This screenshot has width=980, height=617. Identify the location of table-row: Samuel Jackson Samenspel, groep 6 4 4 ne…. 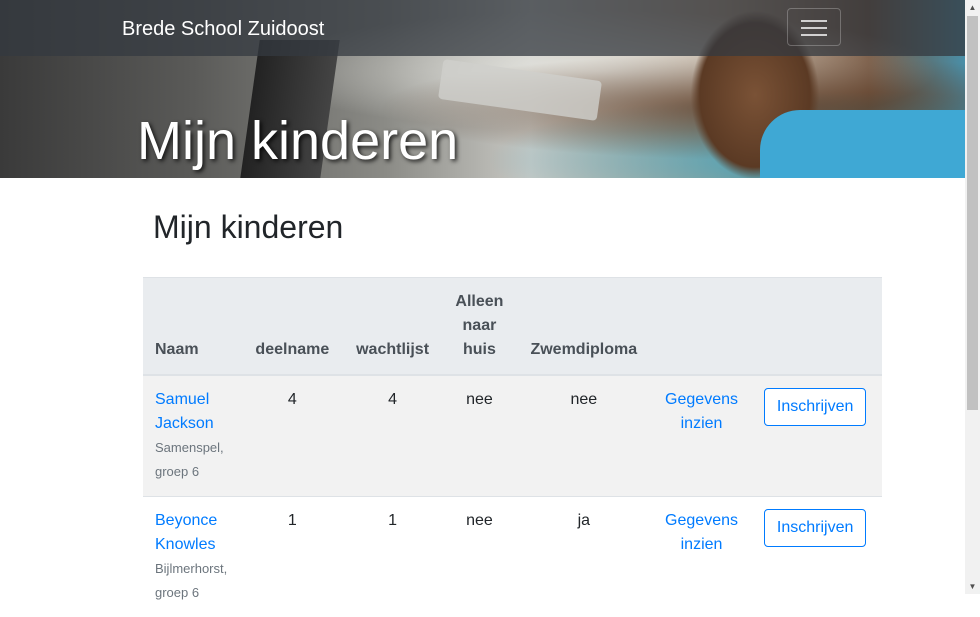
(512, 436).